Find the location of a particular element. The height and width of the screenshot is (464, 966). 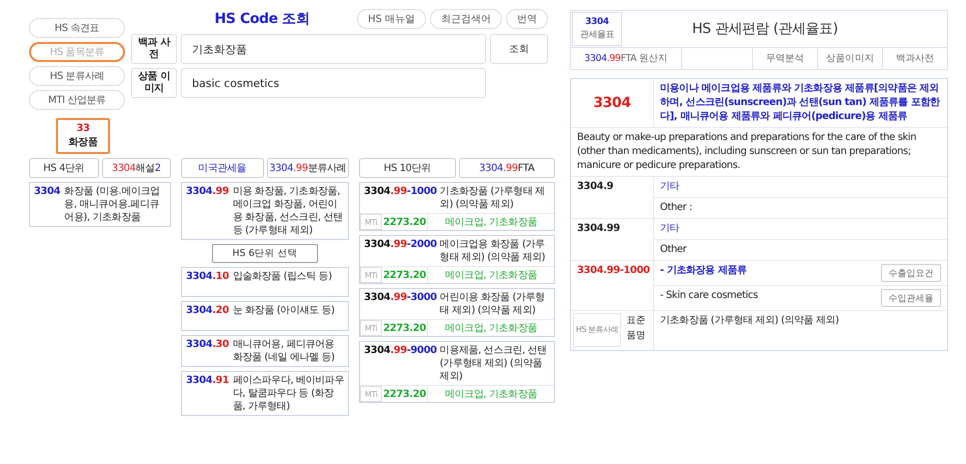

code-item: 3304.30 매니큐어용, 페디큐어용 화장품 (네일 에나멜 등) is located at coordinates (265, 351).